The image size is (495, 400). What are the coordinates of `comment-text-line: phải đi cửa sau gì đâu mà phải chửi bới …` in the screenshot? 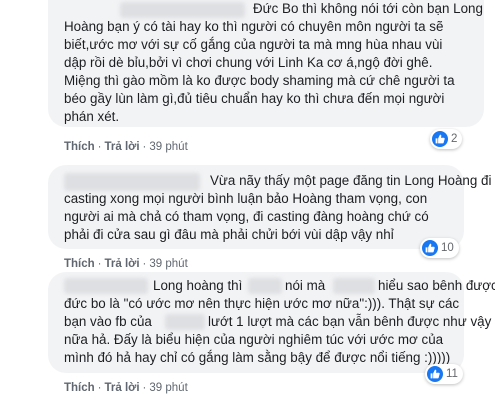 It's located at (229, 234).